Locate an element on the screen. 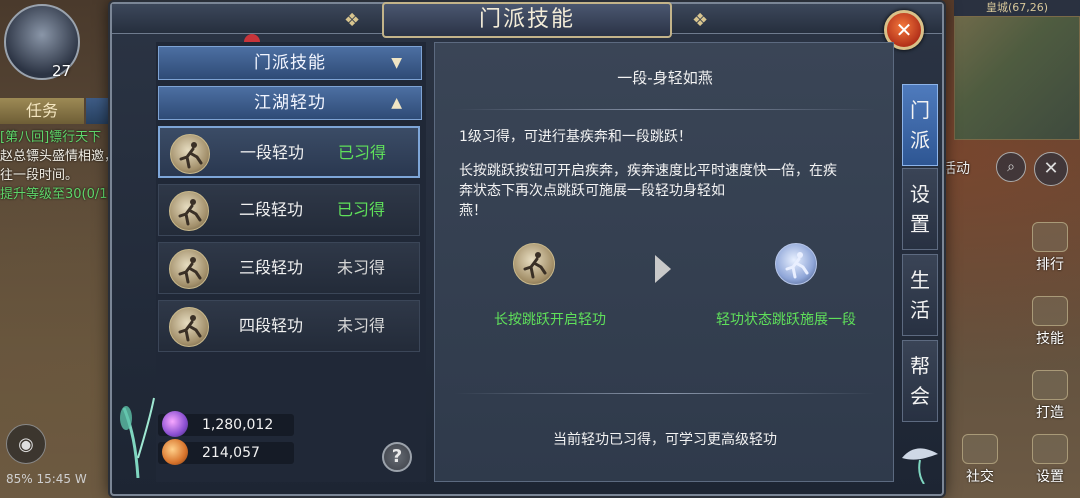  skill-footer-note: 当前轻功已习得，可学习更高级轻功 is located at coordinates (665, 440).